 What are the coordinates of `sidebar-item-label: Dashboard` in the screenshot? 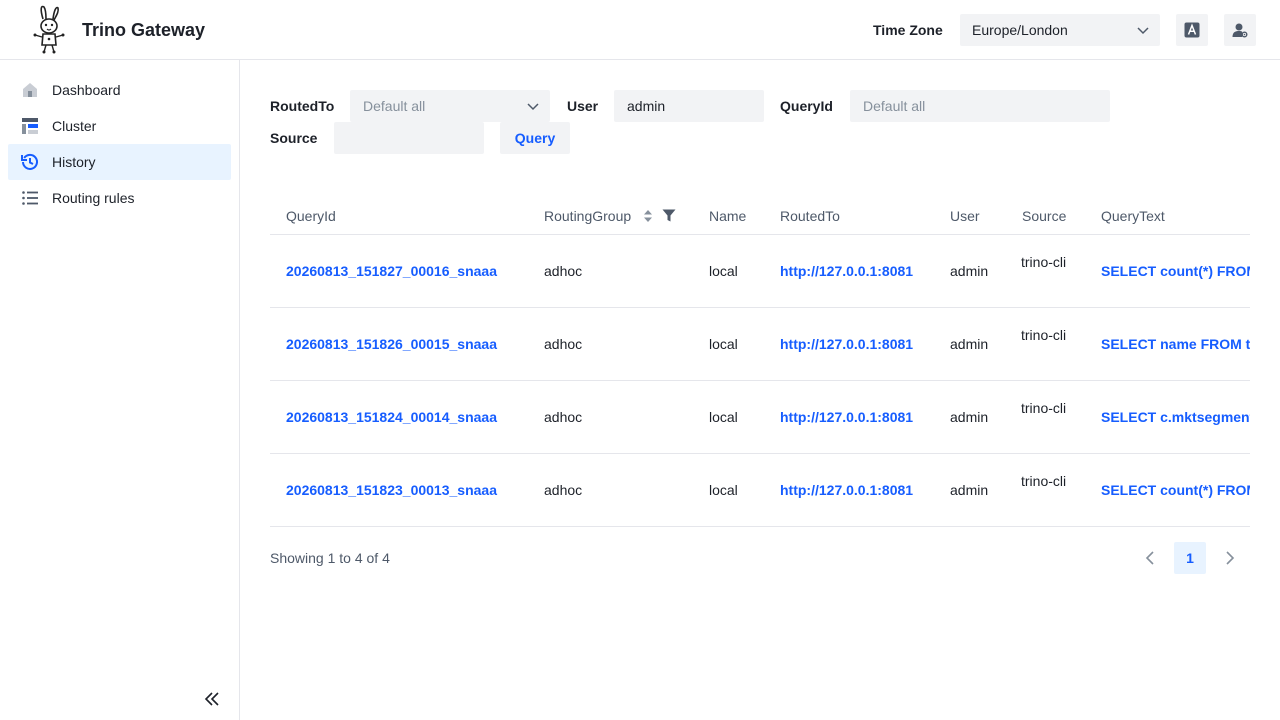 It's located at (86, 90).